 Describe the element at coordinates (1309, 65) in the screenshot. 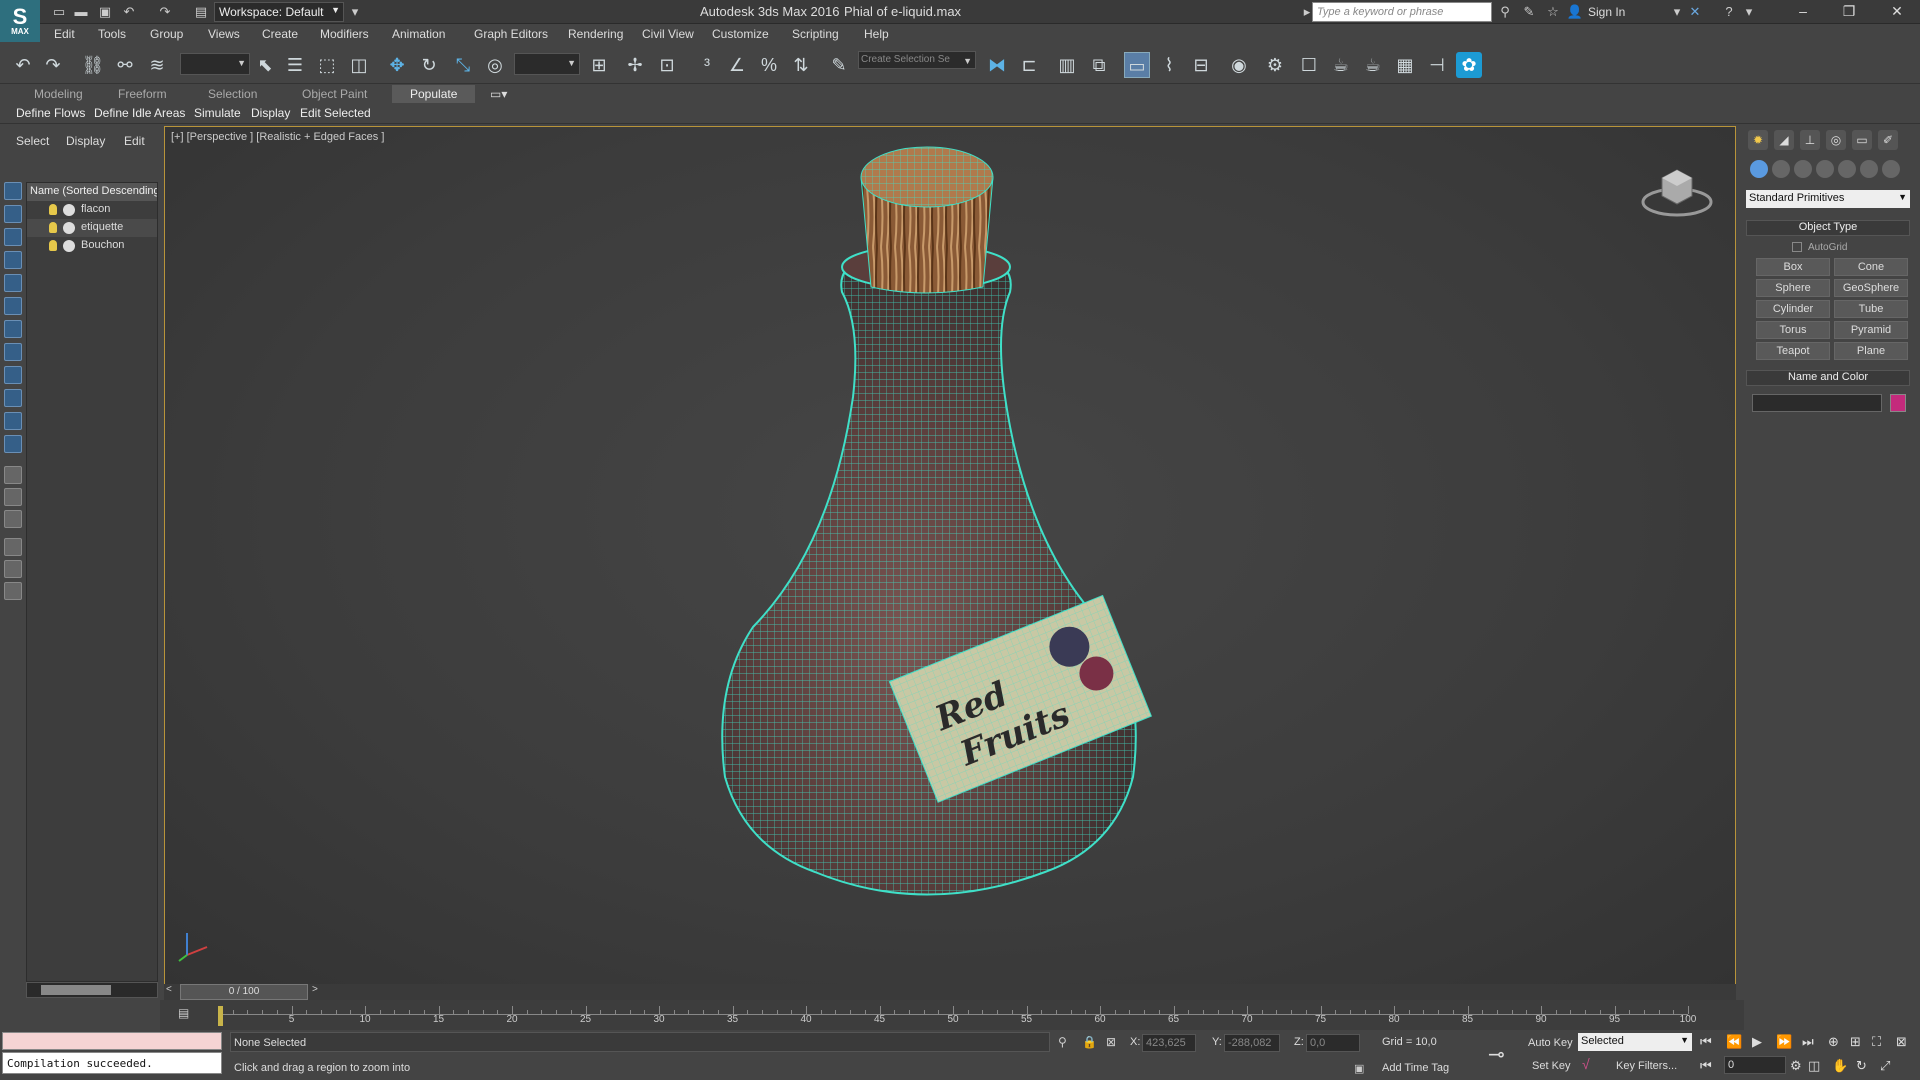

I see `rendered-frame-window-icon: ☐` at that location.